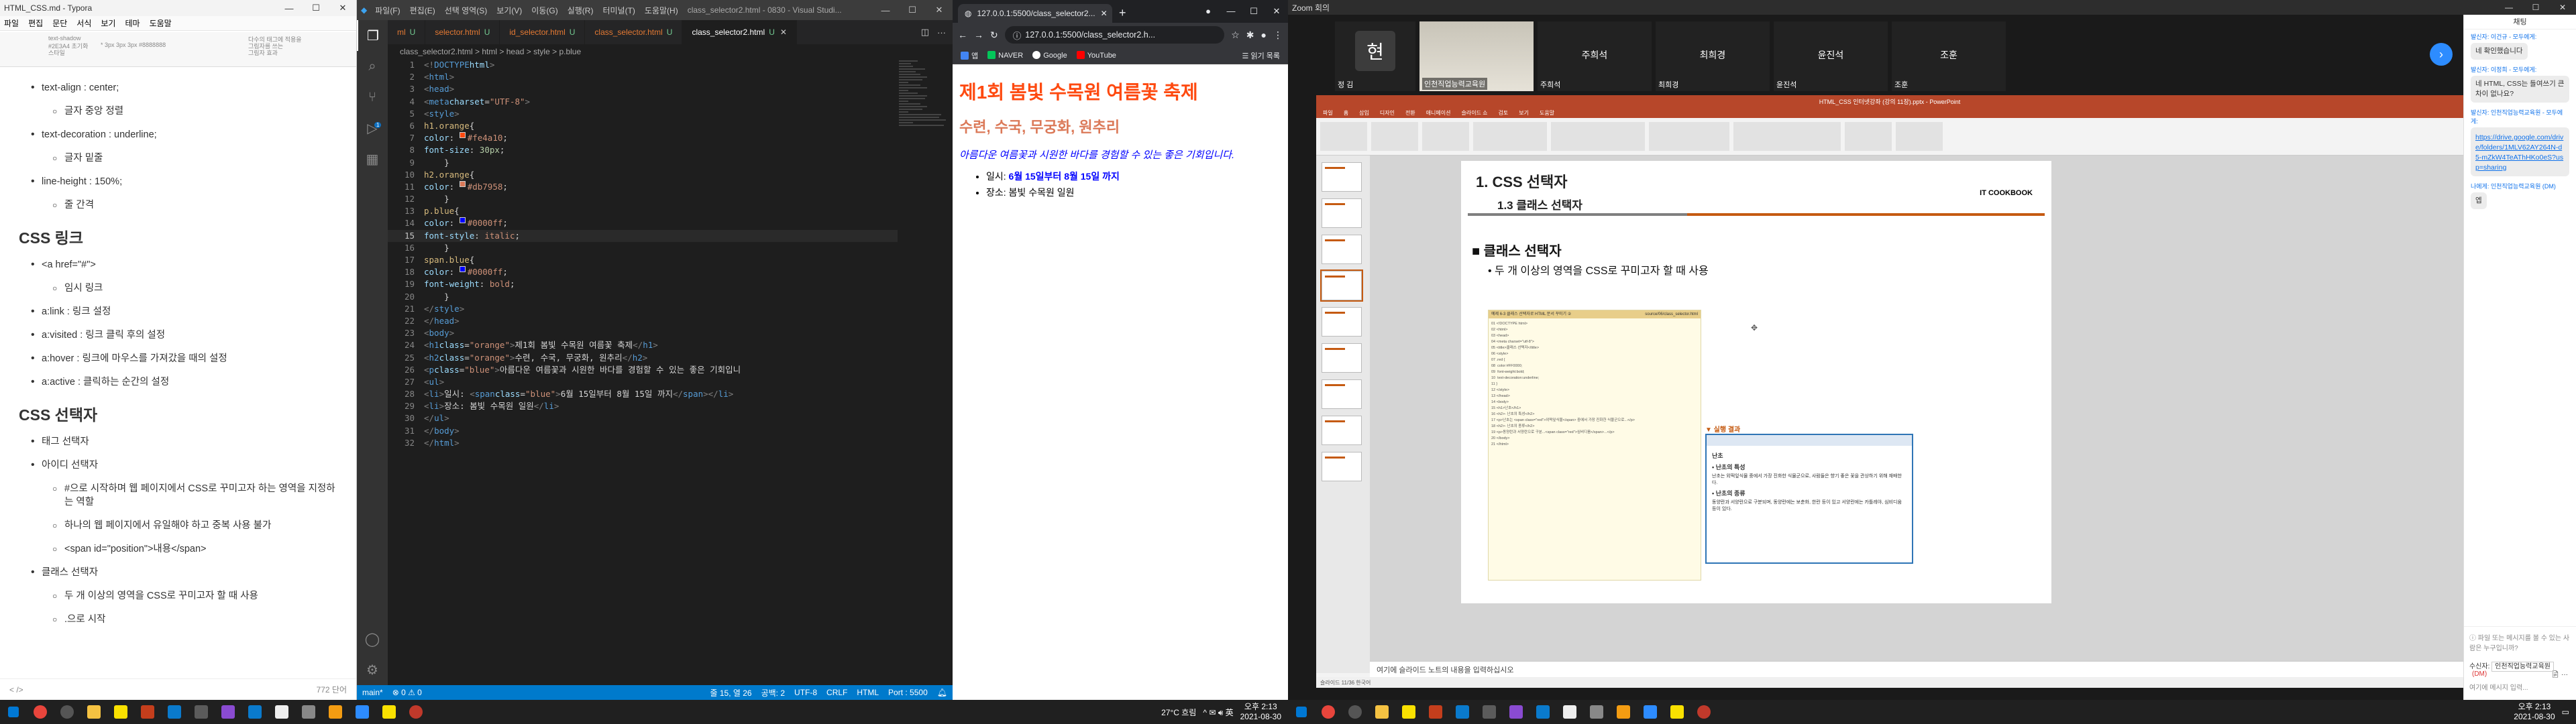  I want to click on extensions-icon: ▦, so click(372, 158).